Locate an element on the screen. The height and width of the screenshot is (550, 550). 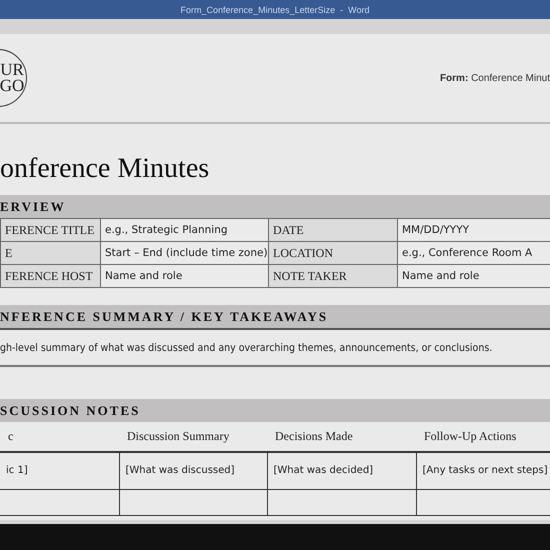
section-heading: SCUSSION NOTES is located at coordinates (275, 410).